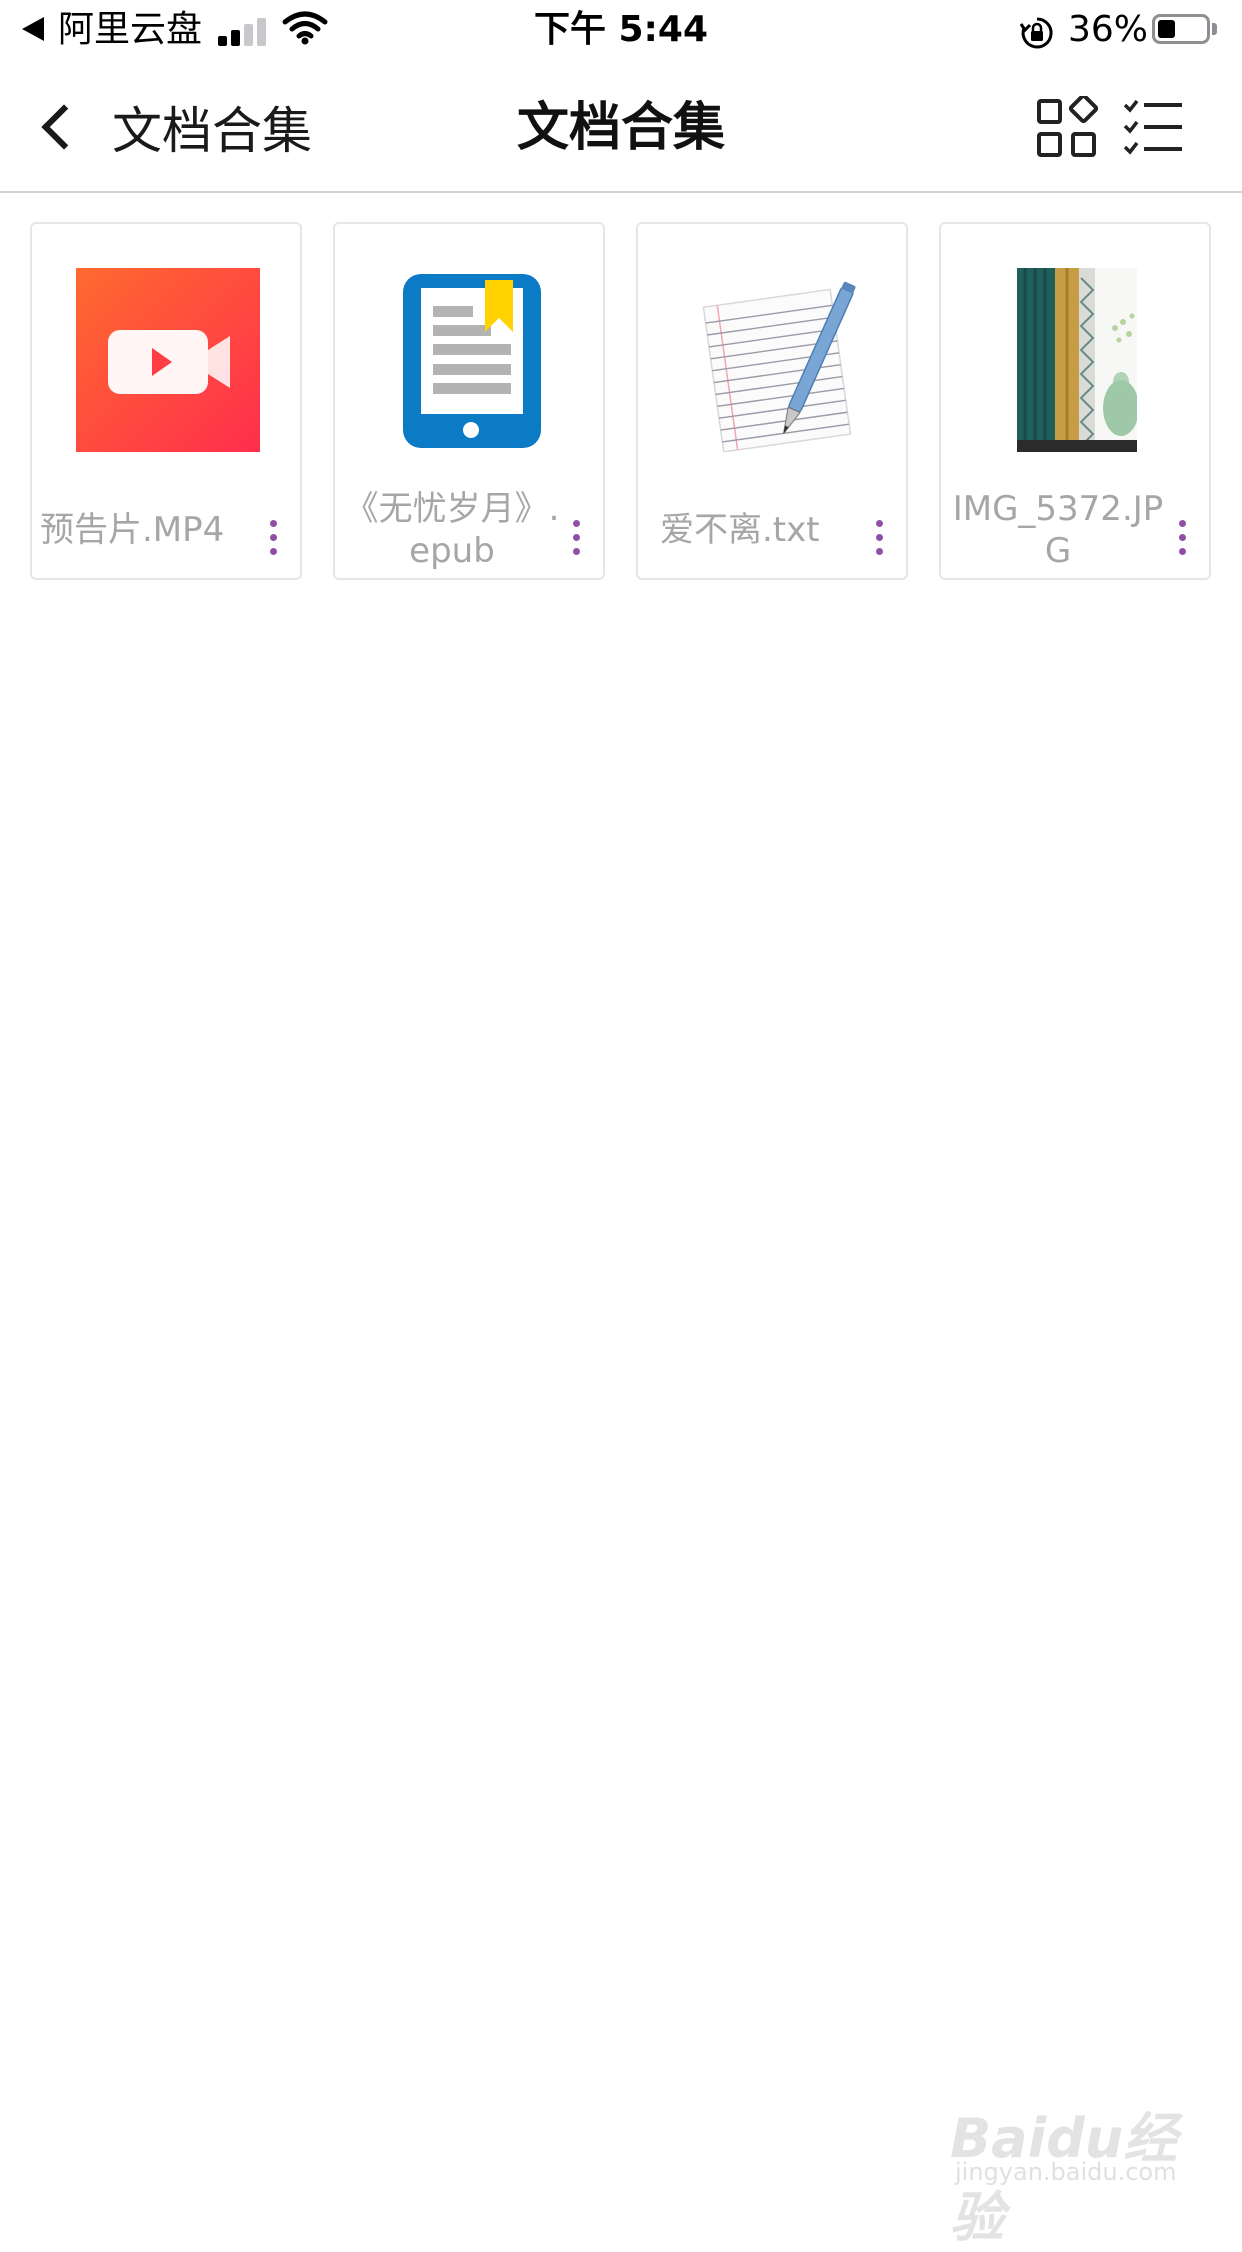  Describe the element at coordinates (1058, 530) in the screenshot. I see `file-name: IMG_5372.JPG` at that location.